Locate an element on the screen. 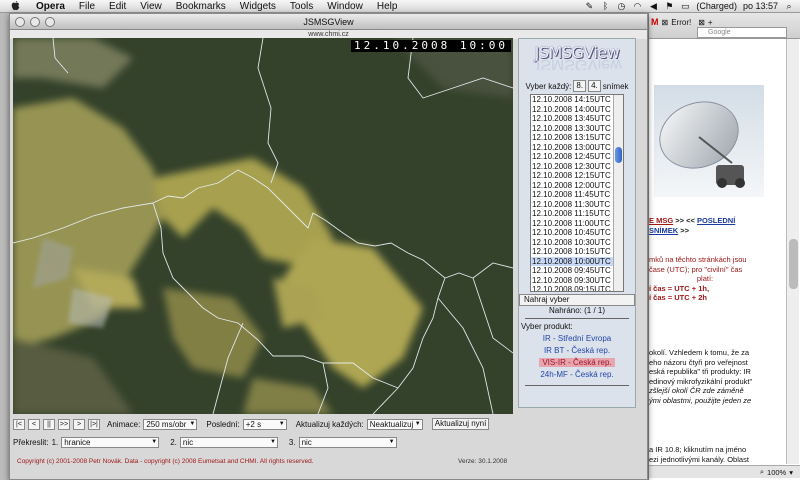 The width and height of the screenshot is (800, 480). next-frame-button: > is located at coordinates (79, 424).